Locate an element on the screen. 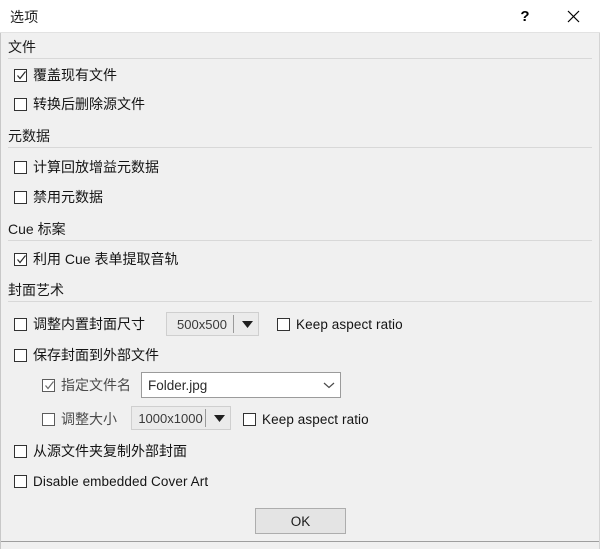 This screenshot has height=549, width=600. checkbox-row-resize-embedded: 调整内置封面尺寸 is located at coordinates (79, 324).